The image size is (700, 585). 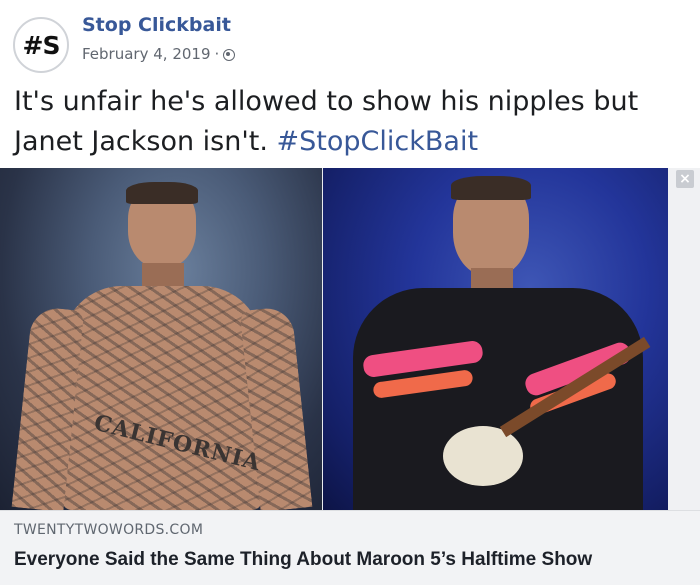 I want to click on avatar-text: #S, so click(x=41, y=45).